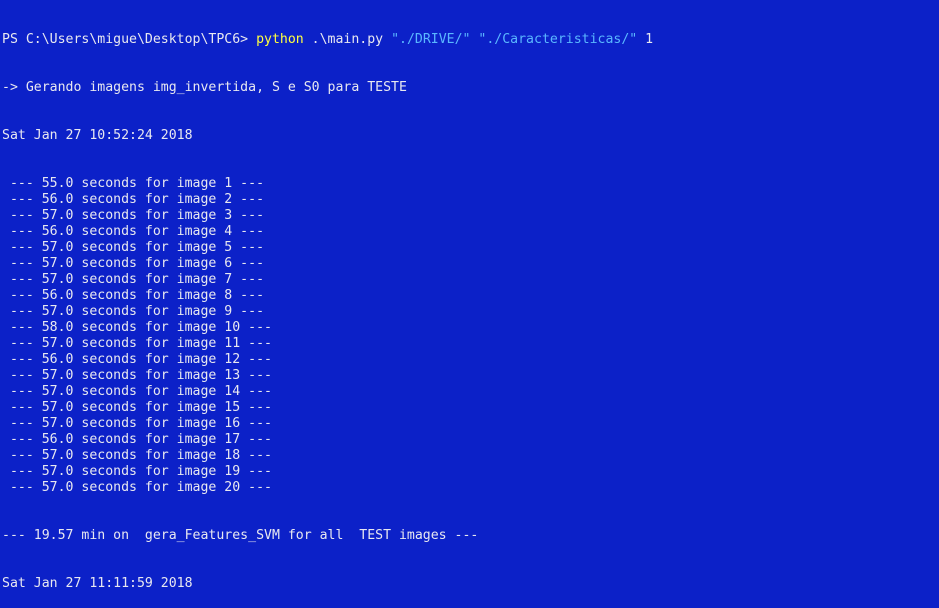 The image size is (939, 608). Describe the element at coordinates (137, 375) in the screenshot. I see `timing-line: --- 57.0 seconds for image 13 ---` at that location.